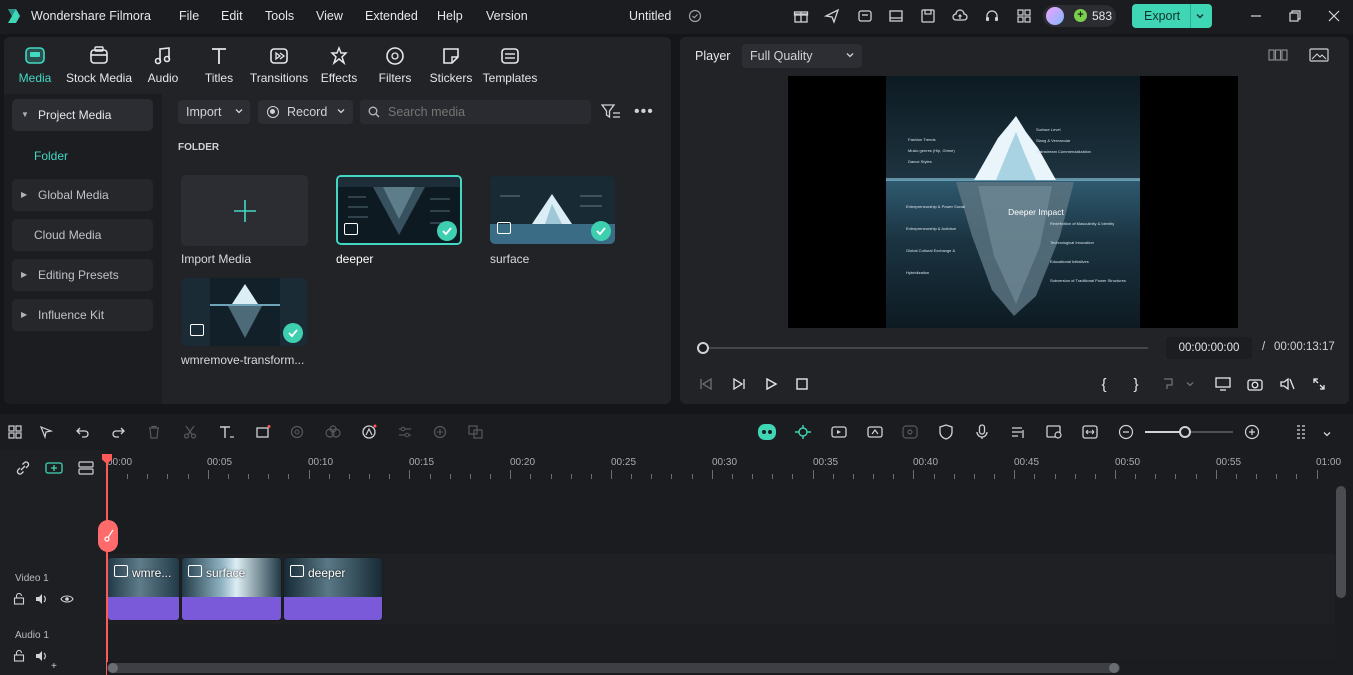  Describe the element at coordinates (82, 275) in the screenshot. I see `sidebar-item-editing-presets: ▶ Editing Presets` at that location.